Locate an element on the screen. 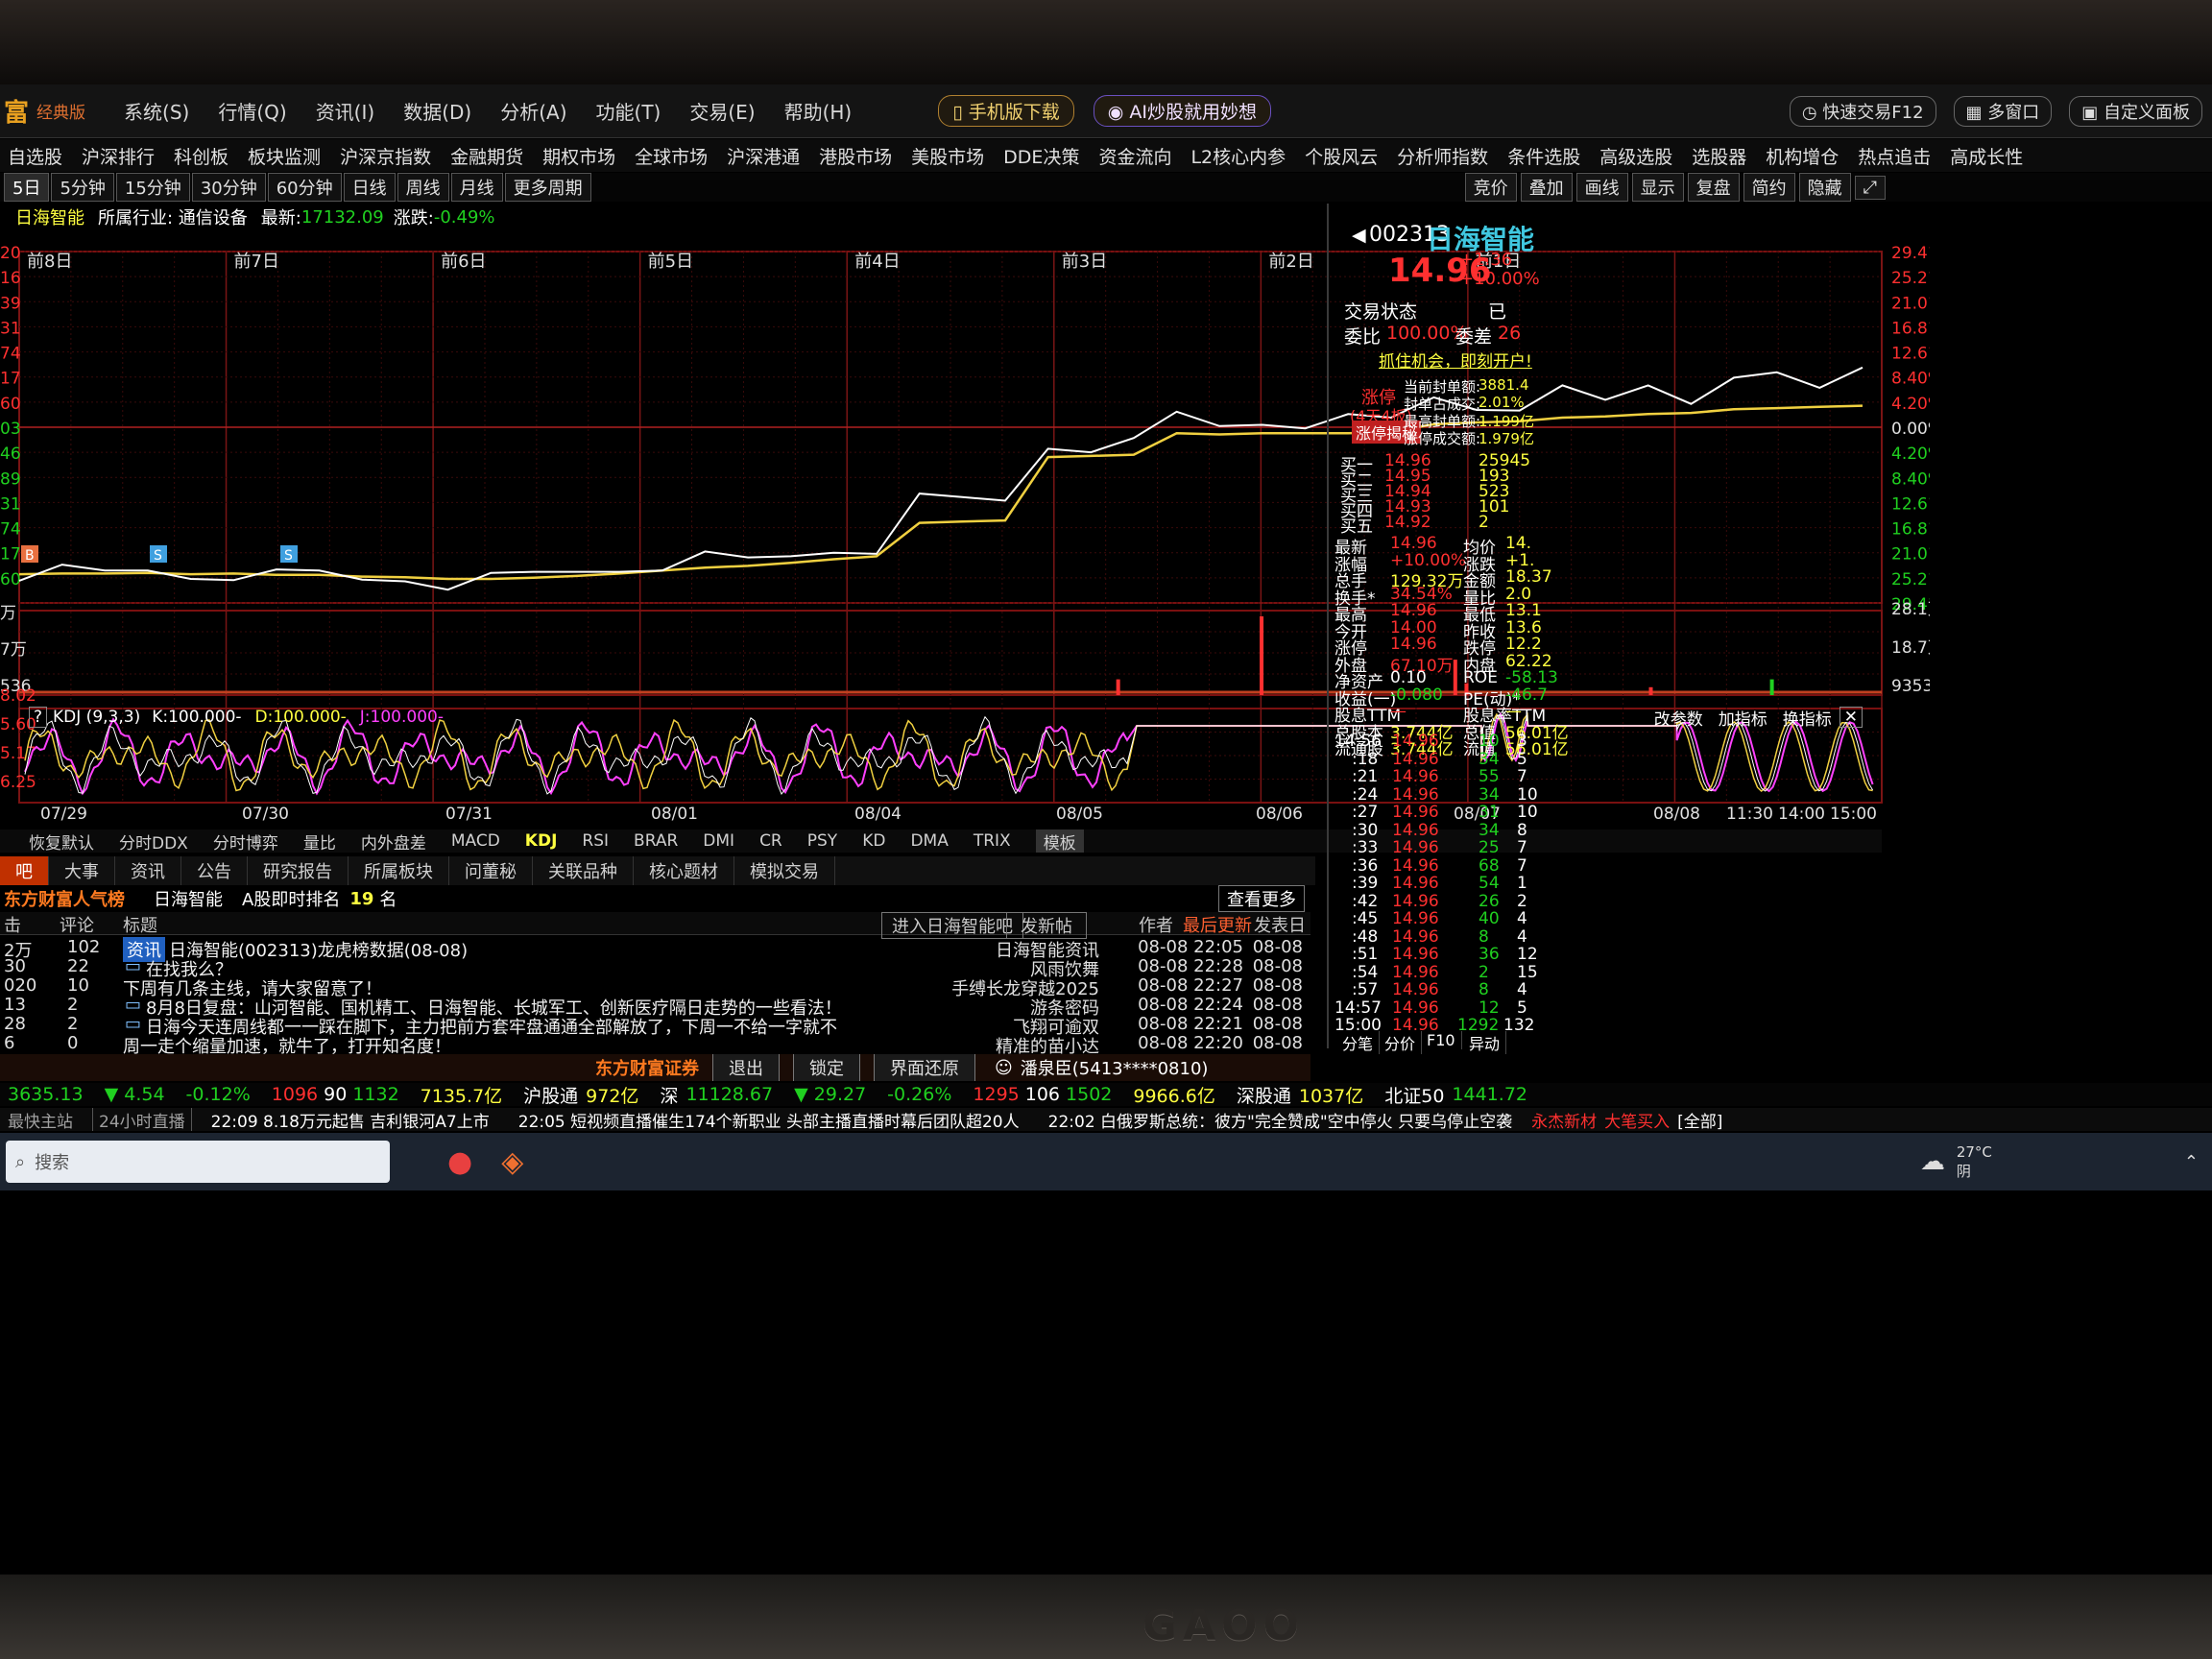 The width and height of the screenshot is (2212, 1659). nav-global: 全球市场 is located at coordinates (671, 156).